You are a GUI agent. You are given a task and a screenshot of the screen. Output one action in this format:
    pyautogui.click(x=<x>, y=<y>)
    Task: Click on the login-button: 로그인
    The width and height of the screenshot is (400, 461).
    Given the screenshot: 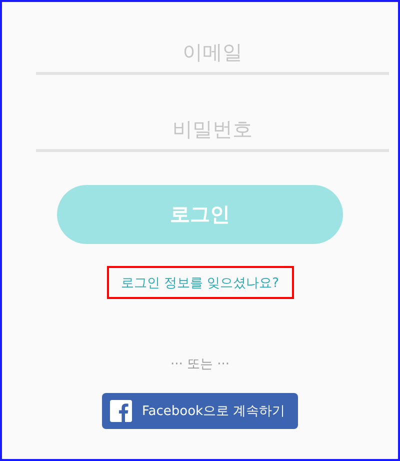 What is the action you would take?
    pyautogui.click(x=200, y=214)
    